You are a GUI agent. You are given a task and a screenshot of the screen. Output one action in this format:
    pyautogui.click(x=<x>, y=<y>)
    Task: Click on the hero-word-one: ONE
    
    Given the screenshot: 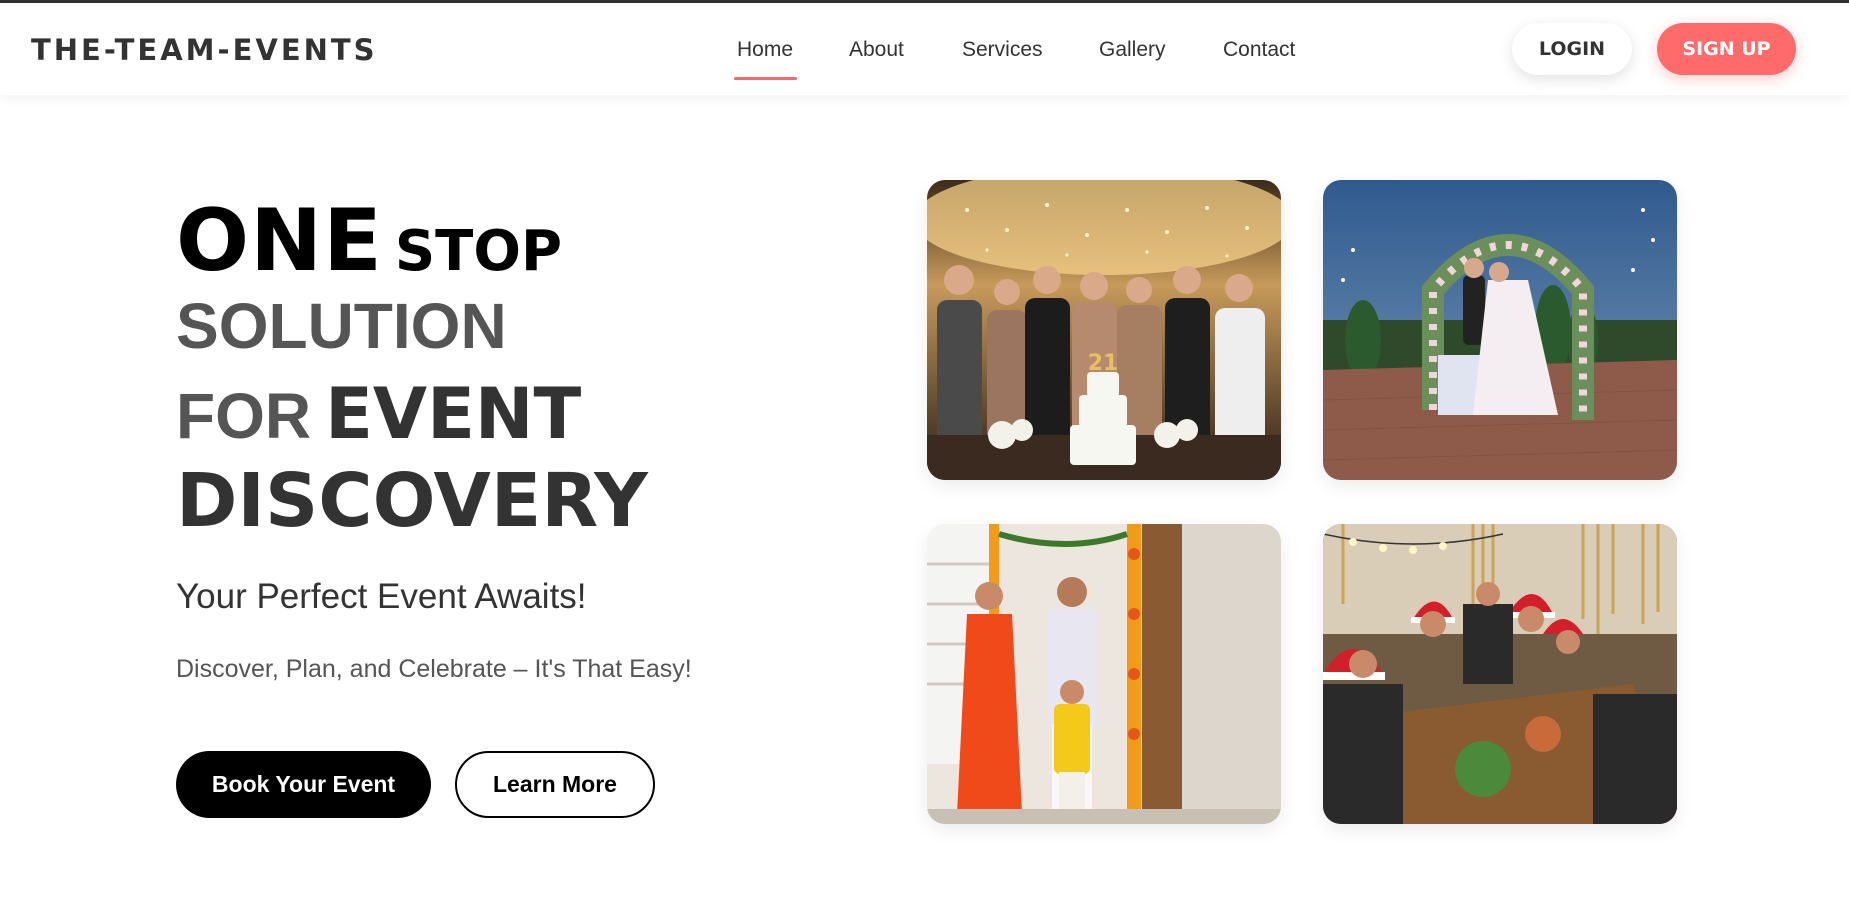 What is the action you would take?
    pyautogui.click(x=279, y=241)
    